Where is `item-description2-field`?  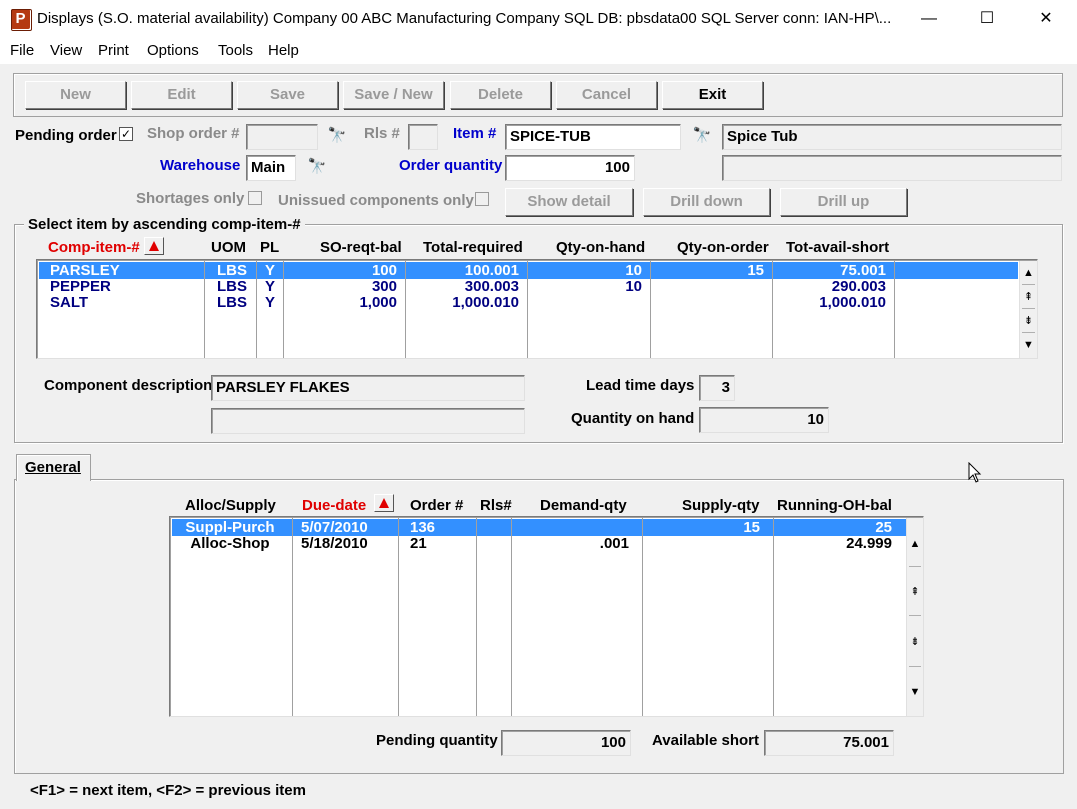
item-description2-field is located at coordinates (892, 168).